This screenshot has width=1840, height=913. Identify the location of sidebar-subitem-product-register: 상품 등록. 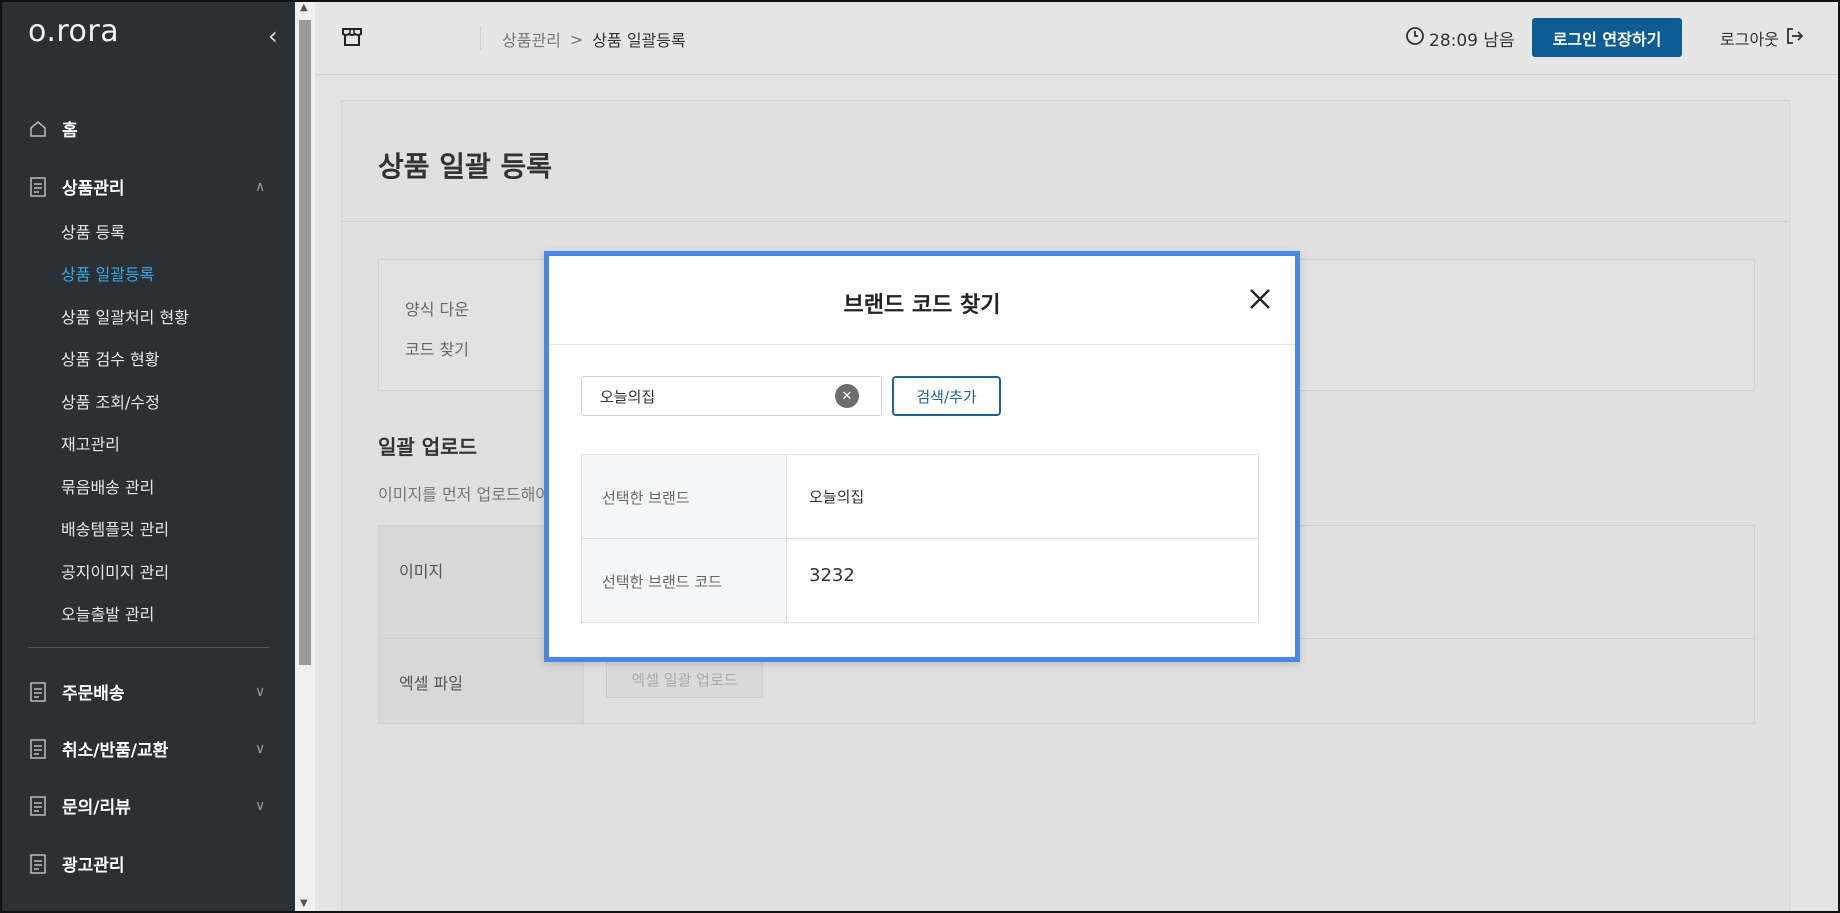
(93, 231).